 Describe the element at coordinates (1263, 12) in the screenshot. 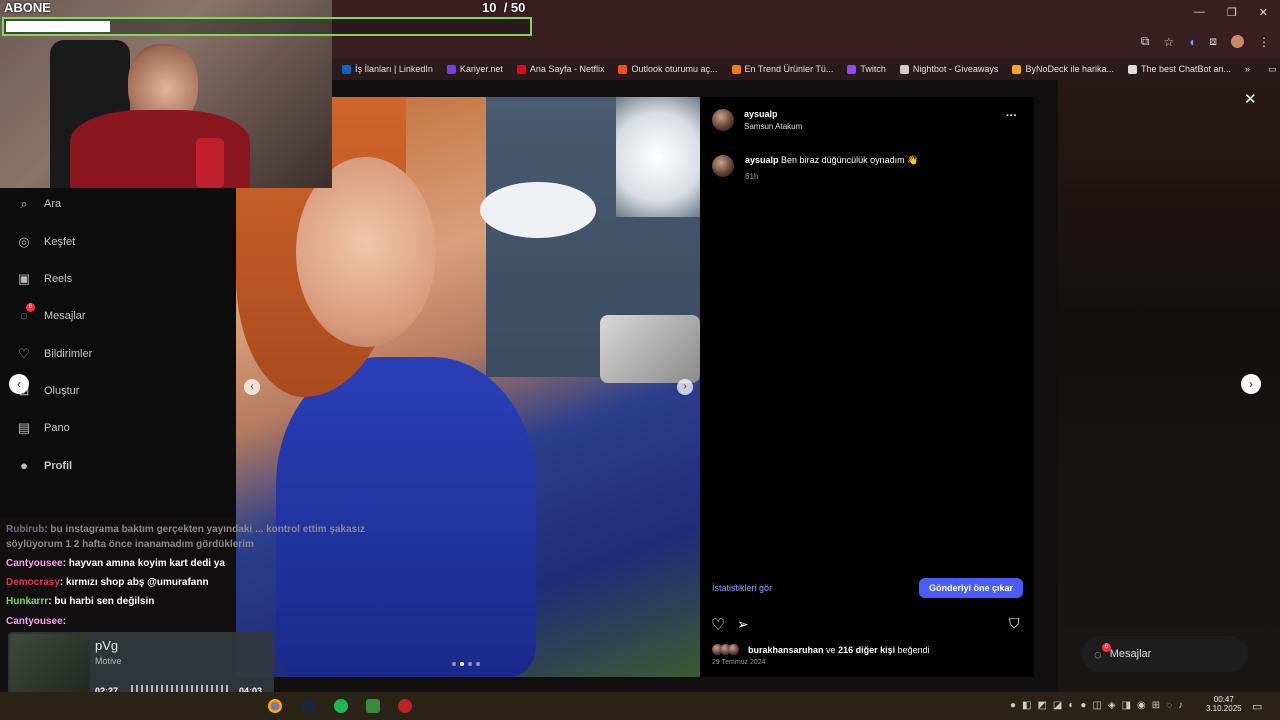

I see `close-window-icon: ✕` at that location.